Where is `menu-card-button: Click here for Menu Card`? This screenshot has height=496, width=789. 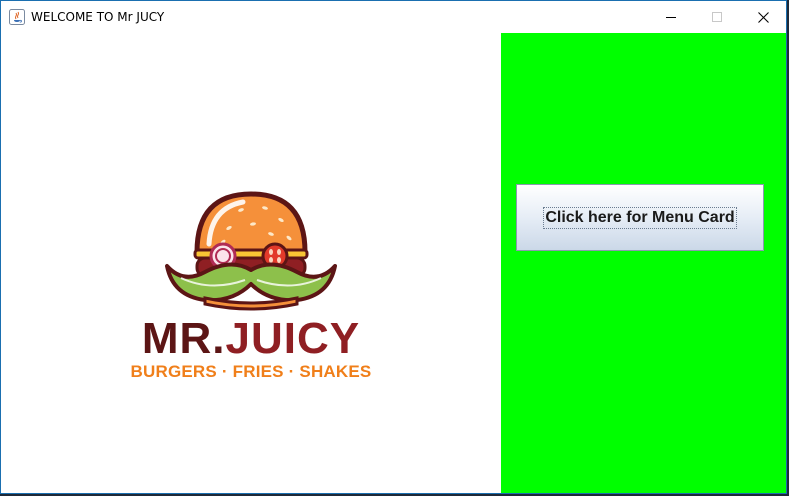 menu-card-button: Click here for Menu Card is located at coordinates (640, 217).